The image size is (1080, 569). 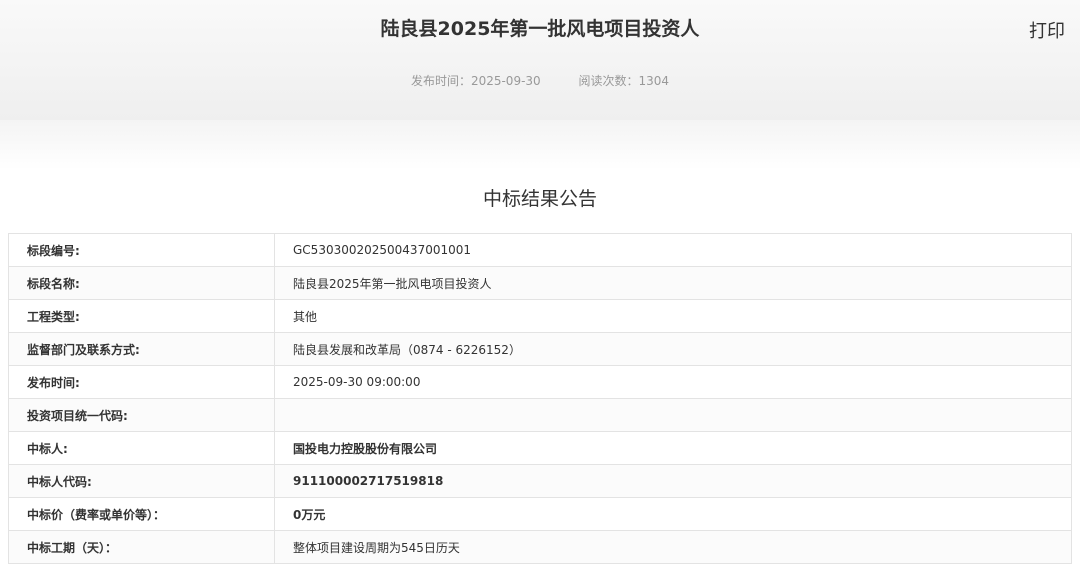 I want to click on row-label: 监督部门及联系方式:, so click(x=141, y=349).